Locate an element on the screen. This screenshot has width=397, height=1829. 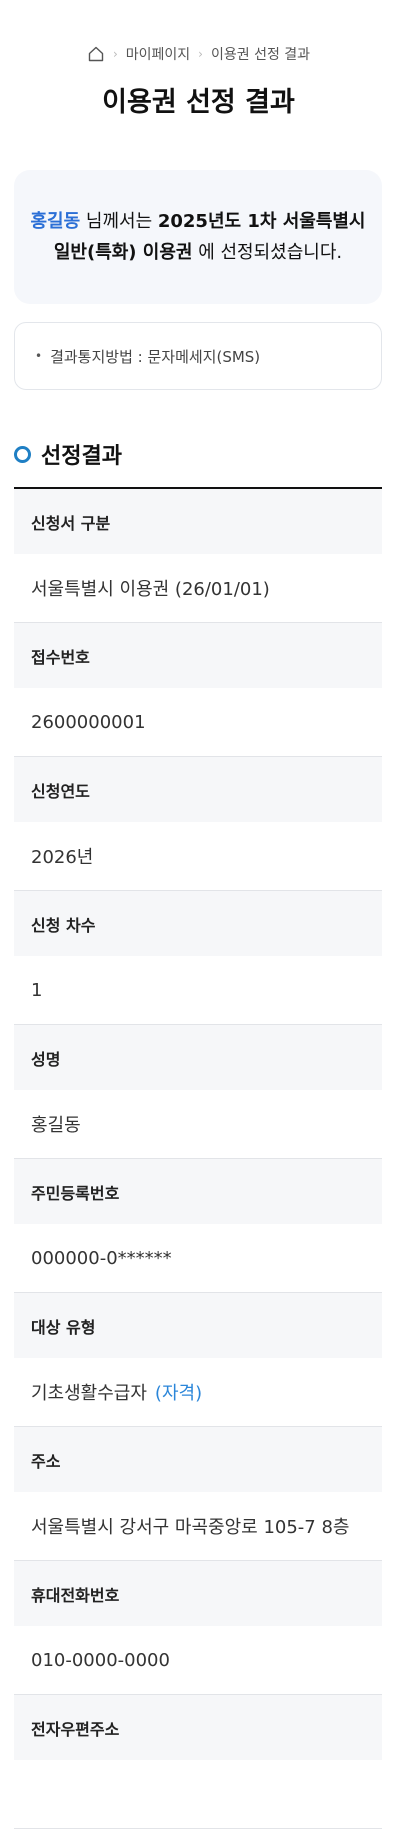
notice-line-1: 홍길동 님께서는 2025년도 1차 서울특별시 is located at coordinates (197, 221).